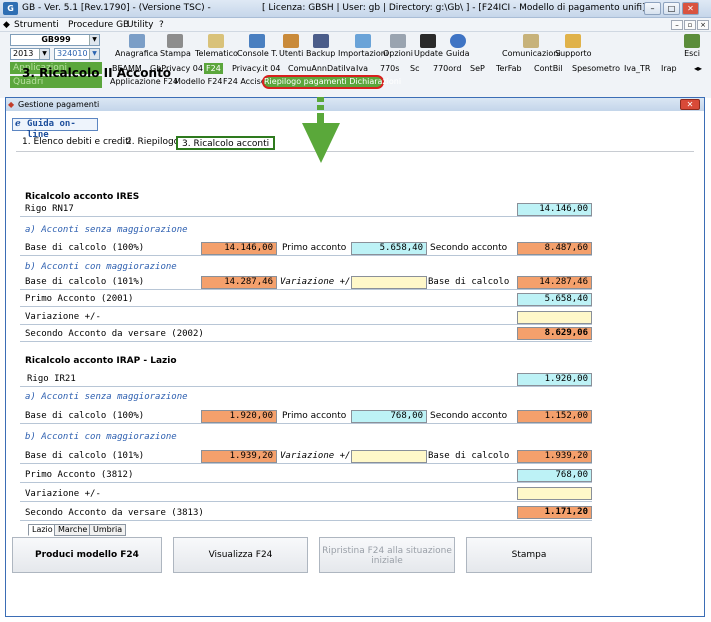  What do you see at coordinates (198, 81) in the screenshot?
I see `tab-modello-f24: Modello F24` at bounding box center [198, 81].